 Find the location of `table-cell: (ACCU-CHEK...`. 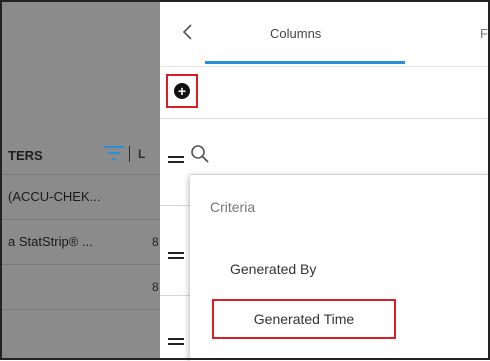

table-cell: (ACCU-CHEK... is located at coordinates (54, 196).